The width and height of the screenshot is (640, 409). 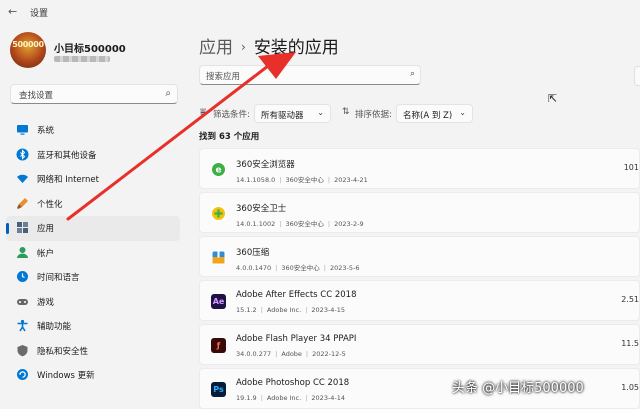 What do you see at coordinates (637, 76) in the screenshot?
I see `view-toggle-button` at bounding box center [637, 76].